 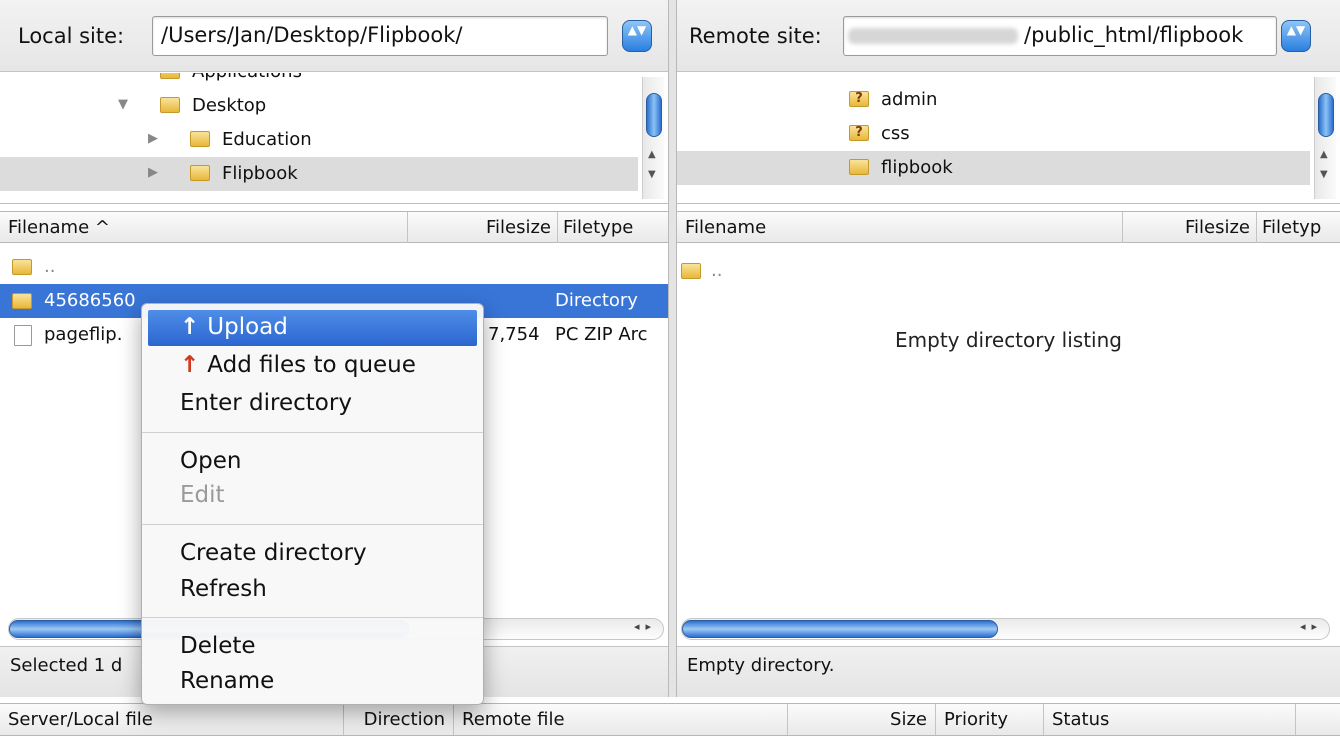 What do you see at coordinates (399, 719) in the screenshot?
I see `column-header-direction: Direction` at bounding box center [399, 719].